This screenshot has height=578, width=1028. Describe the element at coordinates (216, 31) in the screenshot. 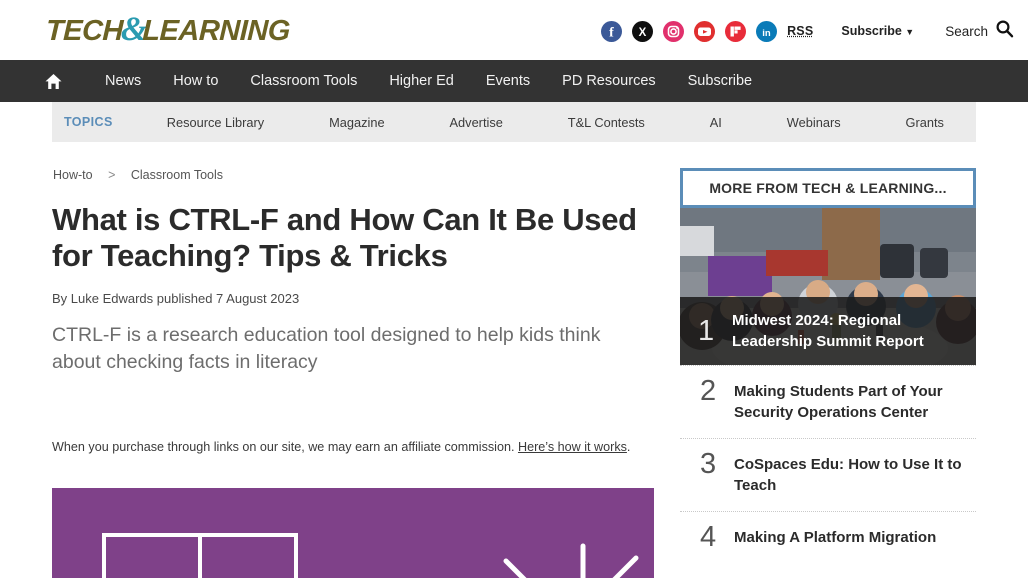

I see `logo-text-learning: LEARNING` at that location.